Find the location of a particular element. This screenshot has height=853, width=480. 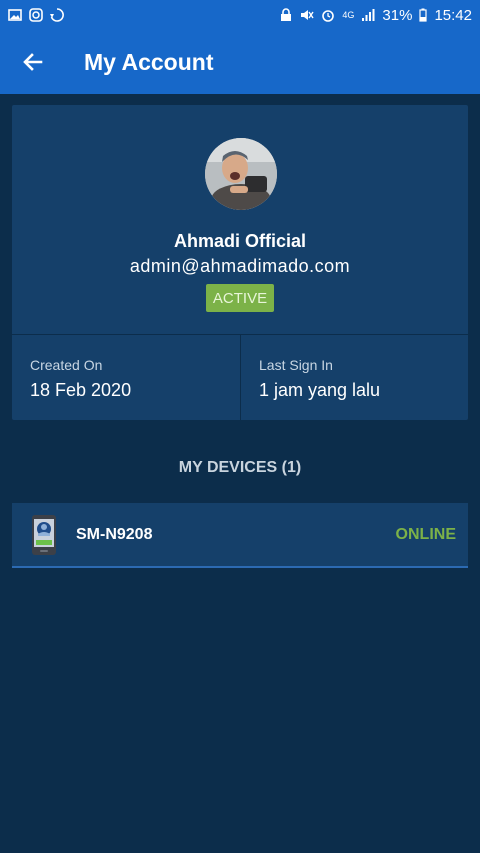

page-title: My Account is located at coordinates (149, 61).